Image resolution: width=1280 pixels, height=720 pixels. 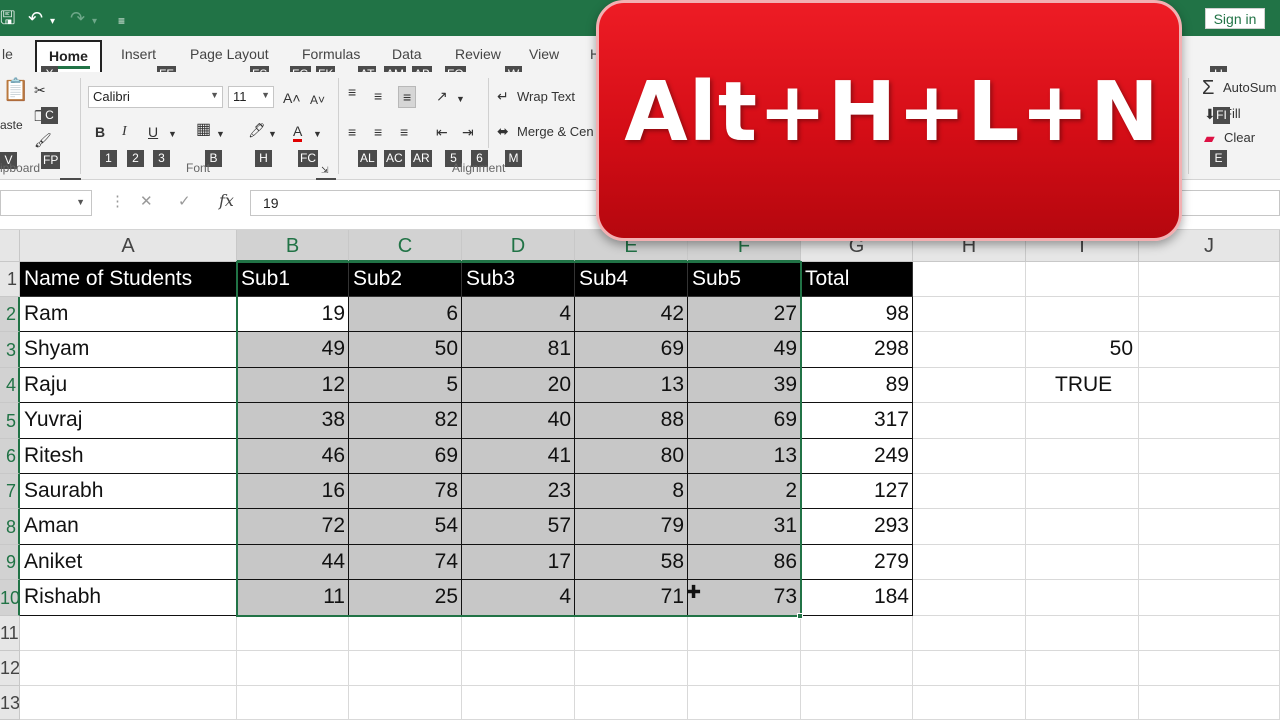 I want to click on table-cell: 44, so click(x=293, y=562).